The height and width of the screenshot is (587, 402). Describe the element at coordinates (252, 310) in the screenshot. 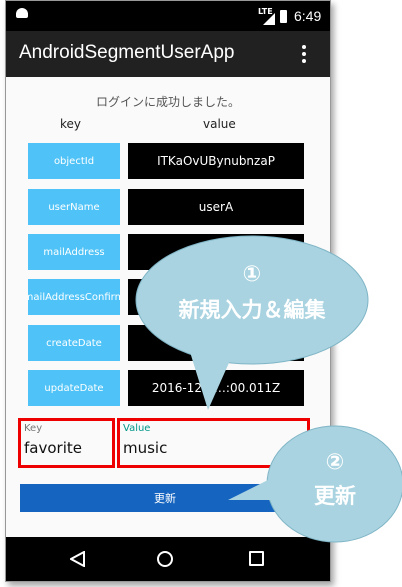

I see `callout-1-text: 新規入力＆編集` at that location.